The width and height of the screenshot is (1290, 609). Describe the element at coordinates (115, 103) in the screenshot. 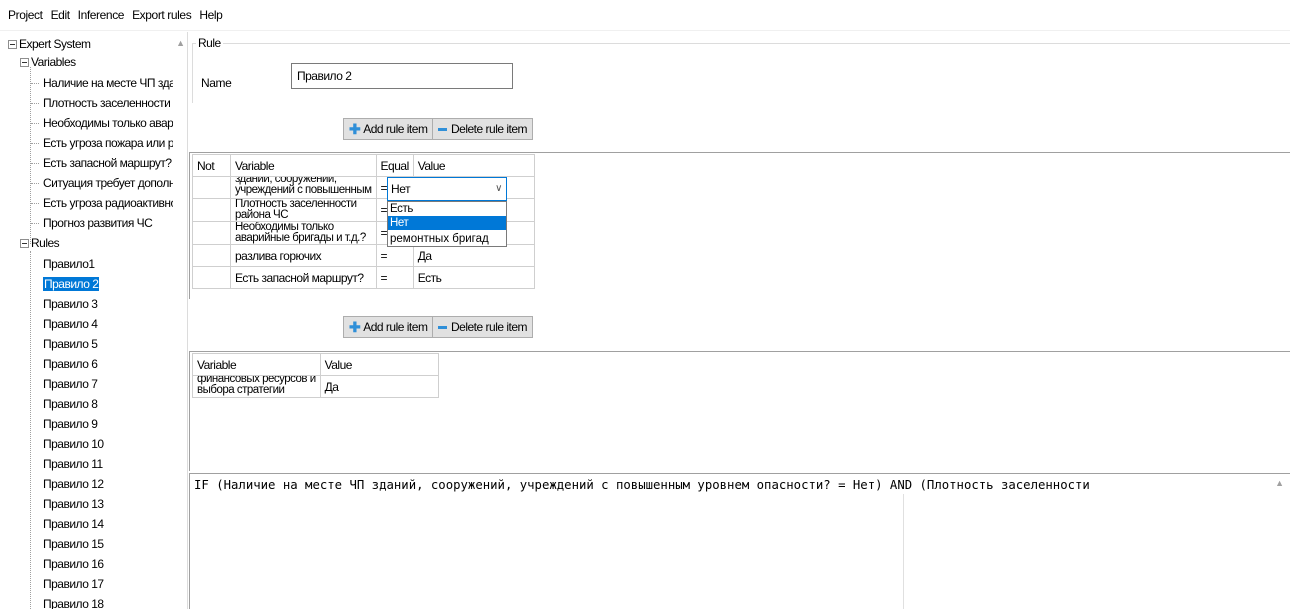

I see `tree-item-variable: Плотность заселенности рай` at that location.